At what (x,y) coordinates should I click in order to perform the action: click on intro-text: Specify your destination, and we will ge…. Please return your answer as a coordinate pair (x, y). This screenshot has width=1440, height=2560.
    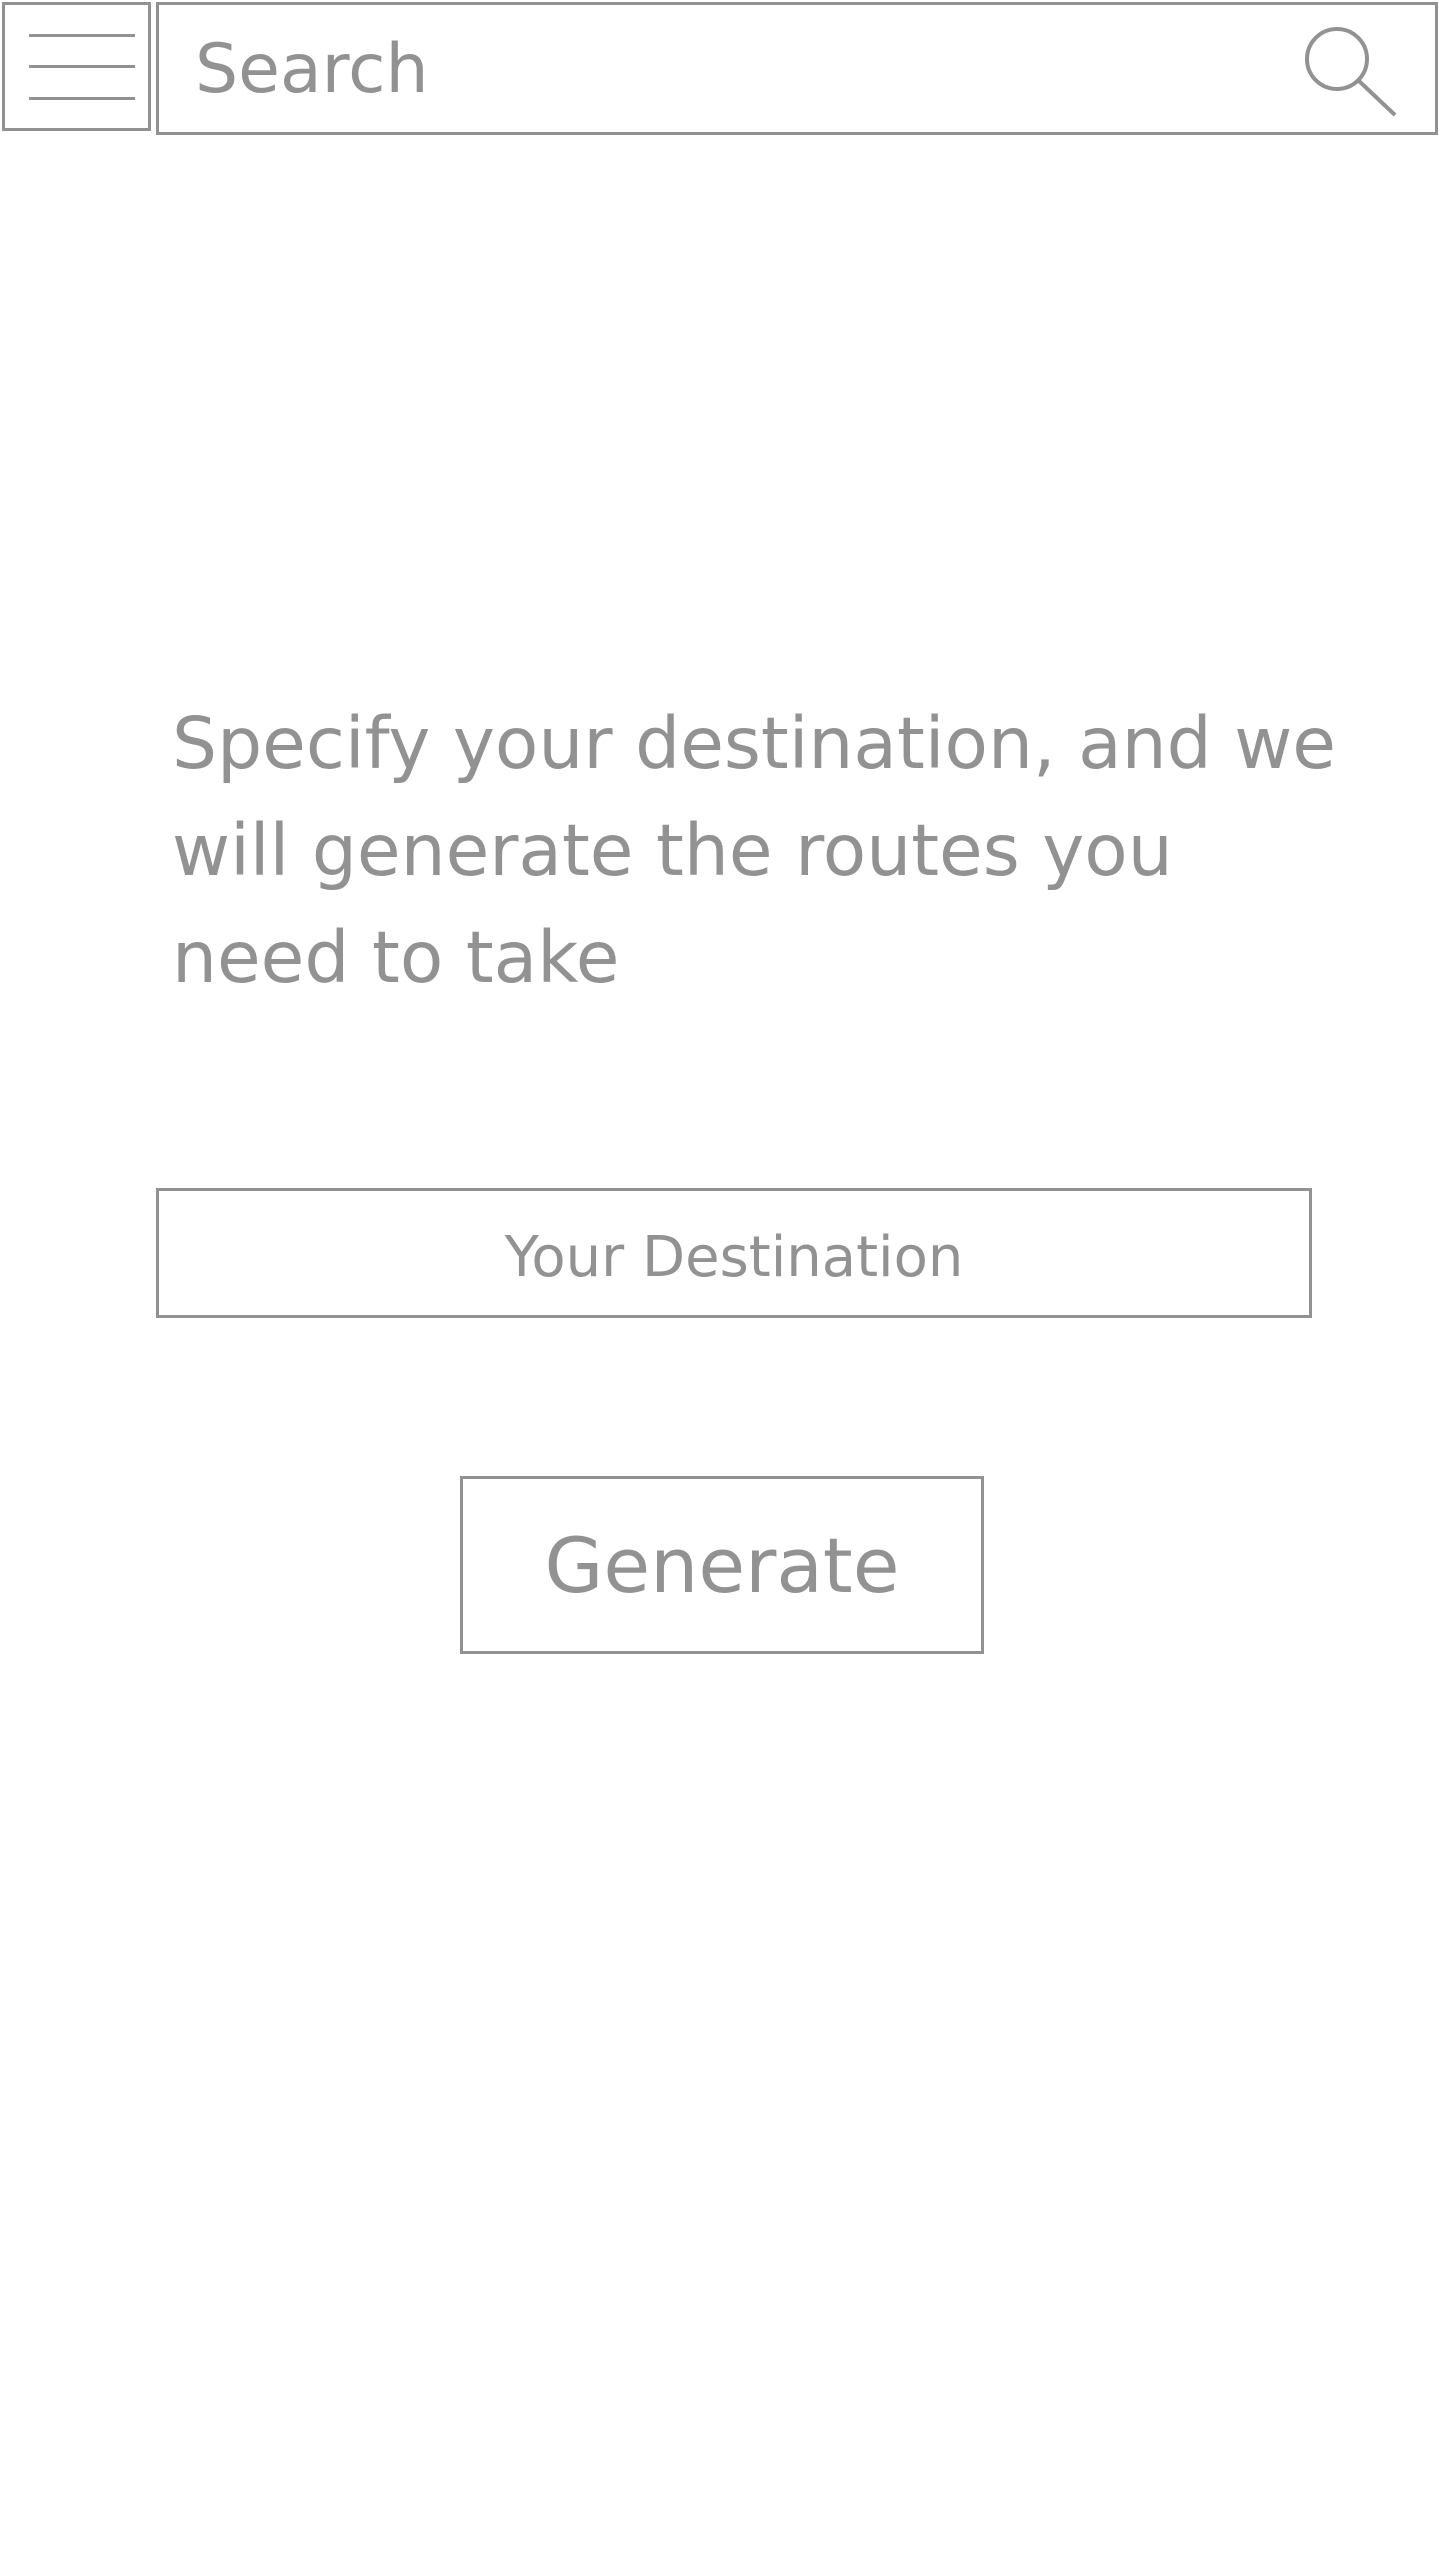
    Looking at the image, I should click on (754, 850).